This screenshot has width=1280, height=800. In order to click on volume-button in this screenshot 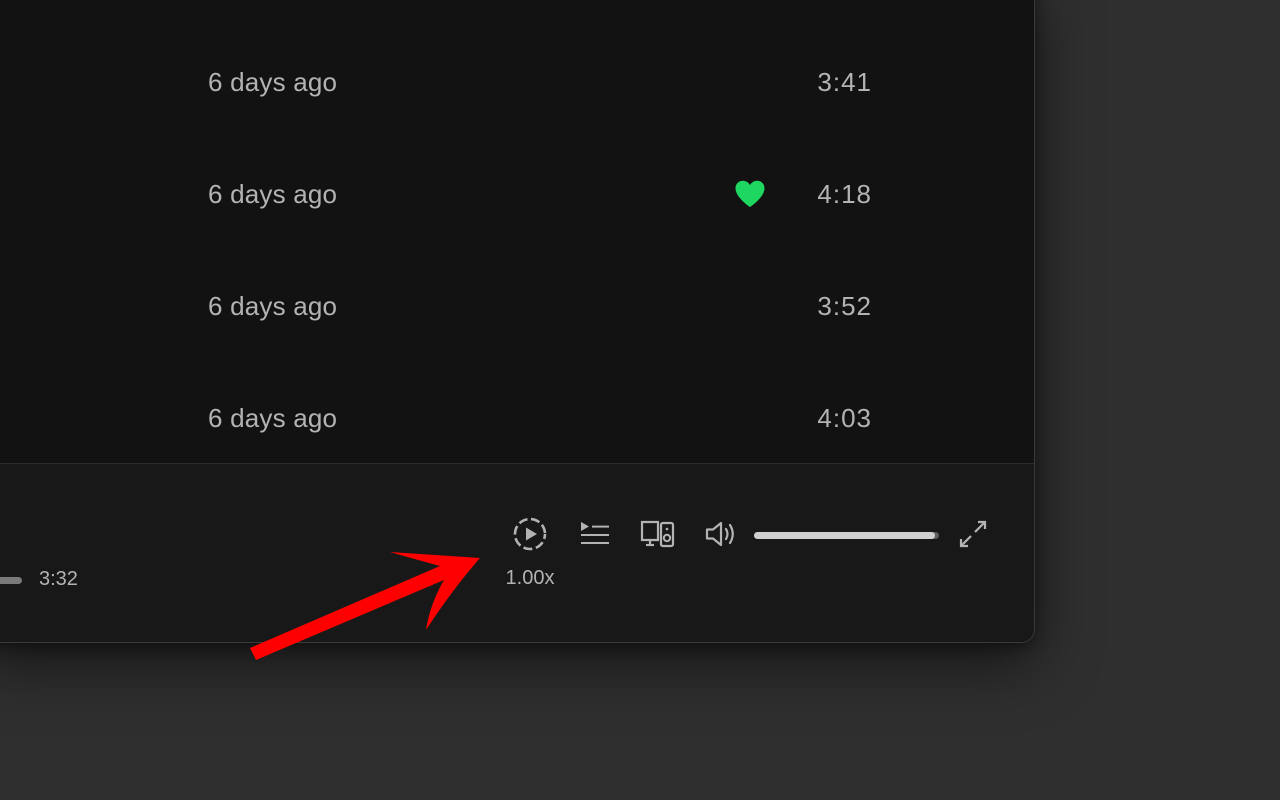, I will do `click(722, 536)`.